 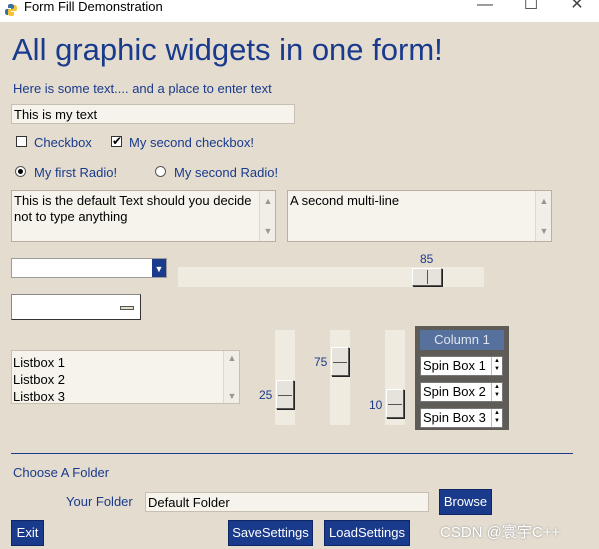 What do you see at coordinates (159, 268) in the screenshot?
I see `dropdown-arrow-icon: ▼` at bounding box center [159, 268].